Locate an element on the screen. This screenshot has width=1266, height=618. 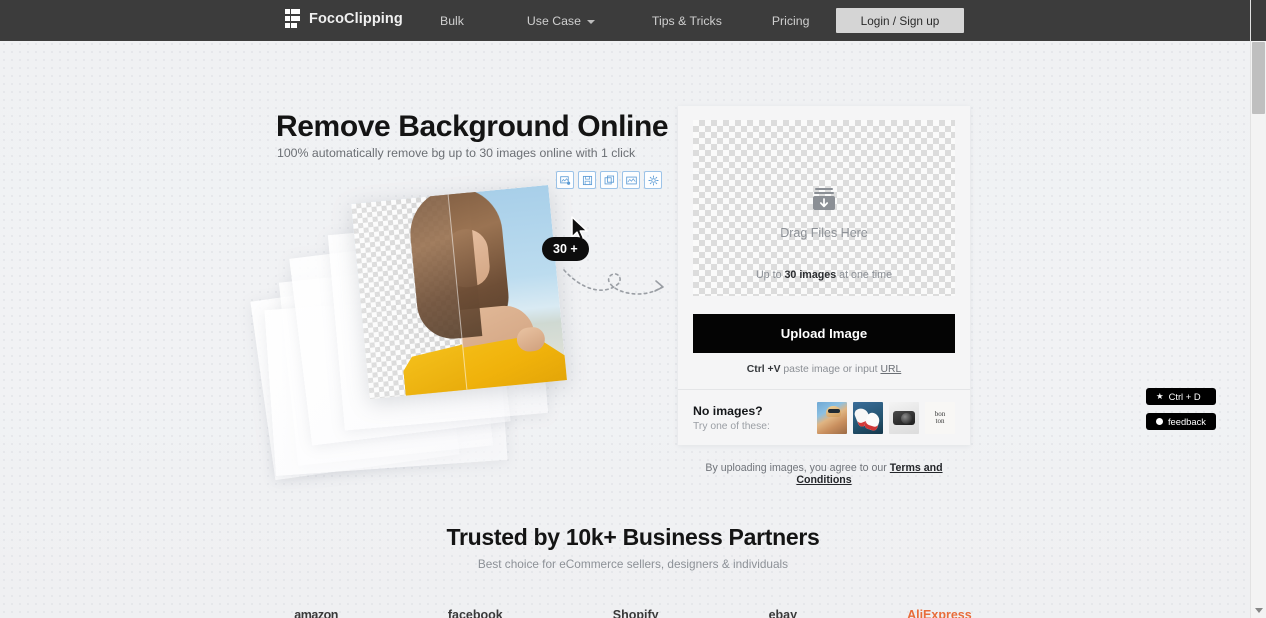
sample-bonton-logo: bon ton is located at coordinates (940, 418).